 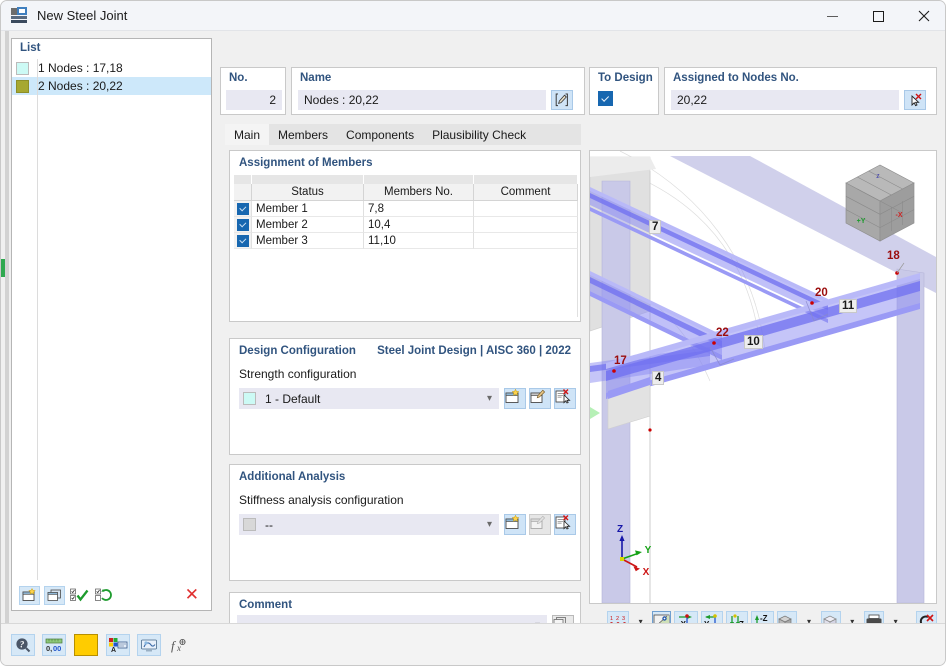 I want to click on color-button, so click(x=86, y=645).